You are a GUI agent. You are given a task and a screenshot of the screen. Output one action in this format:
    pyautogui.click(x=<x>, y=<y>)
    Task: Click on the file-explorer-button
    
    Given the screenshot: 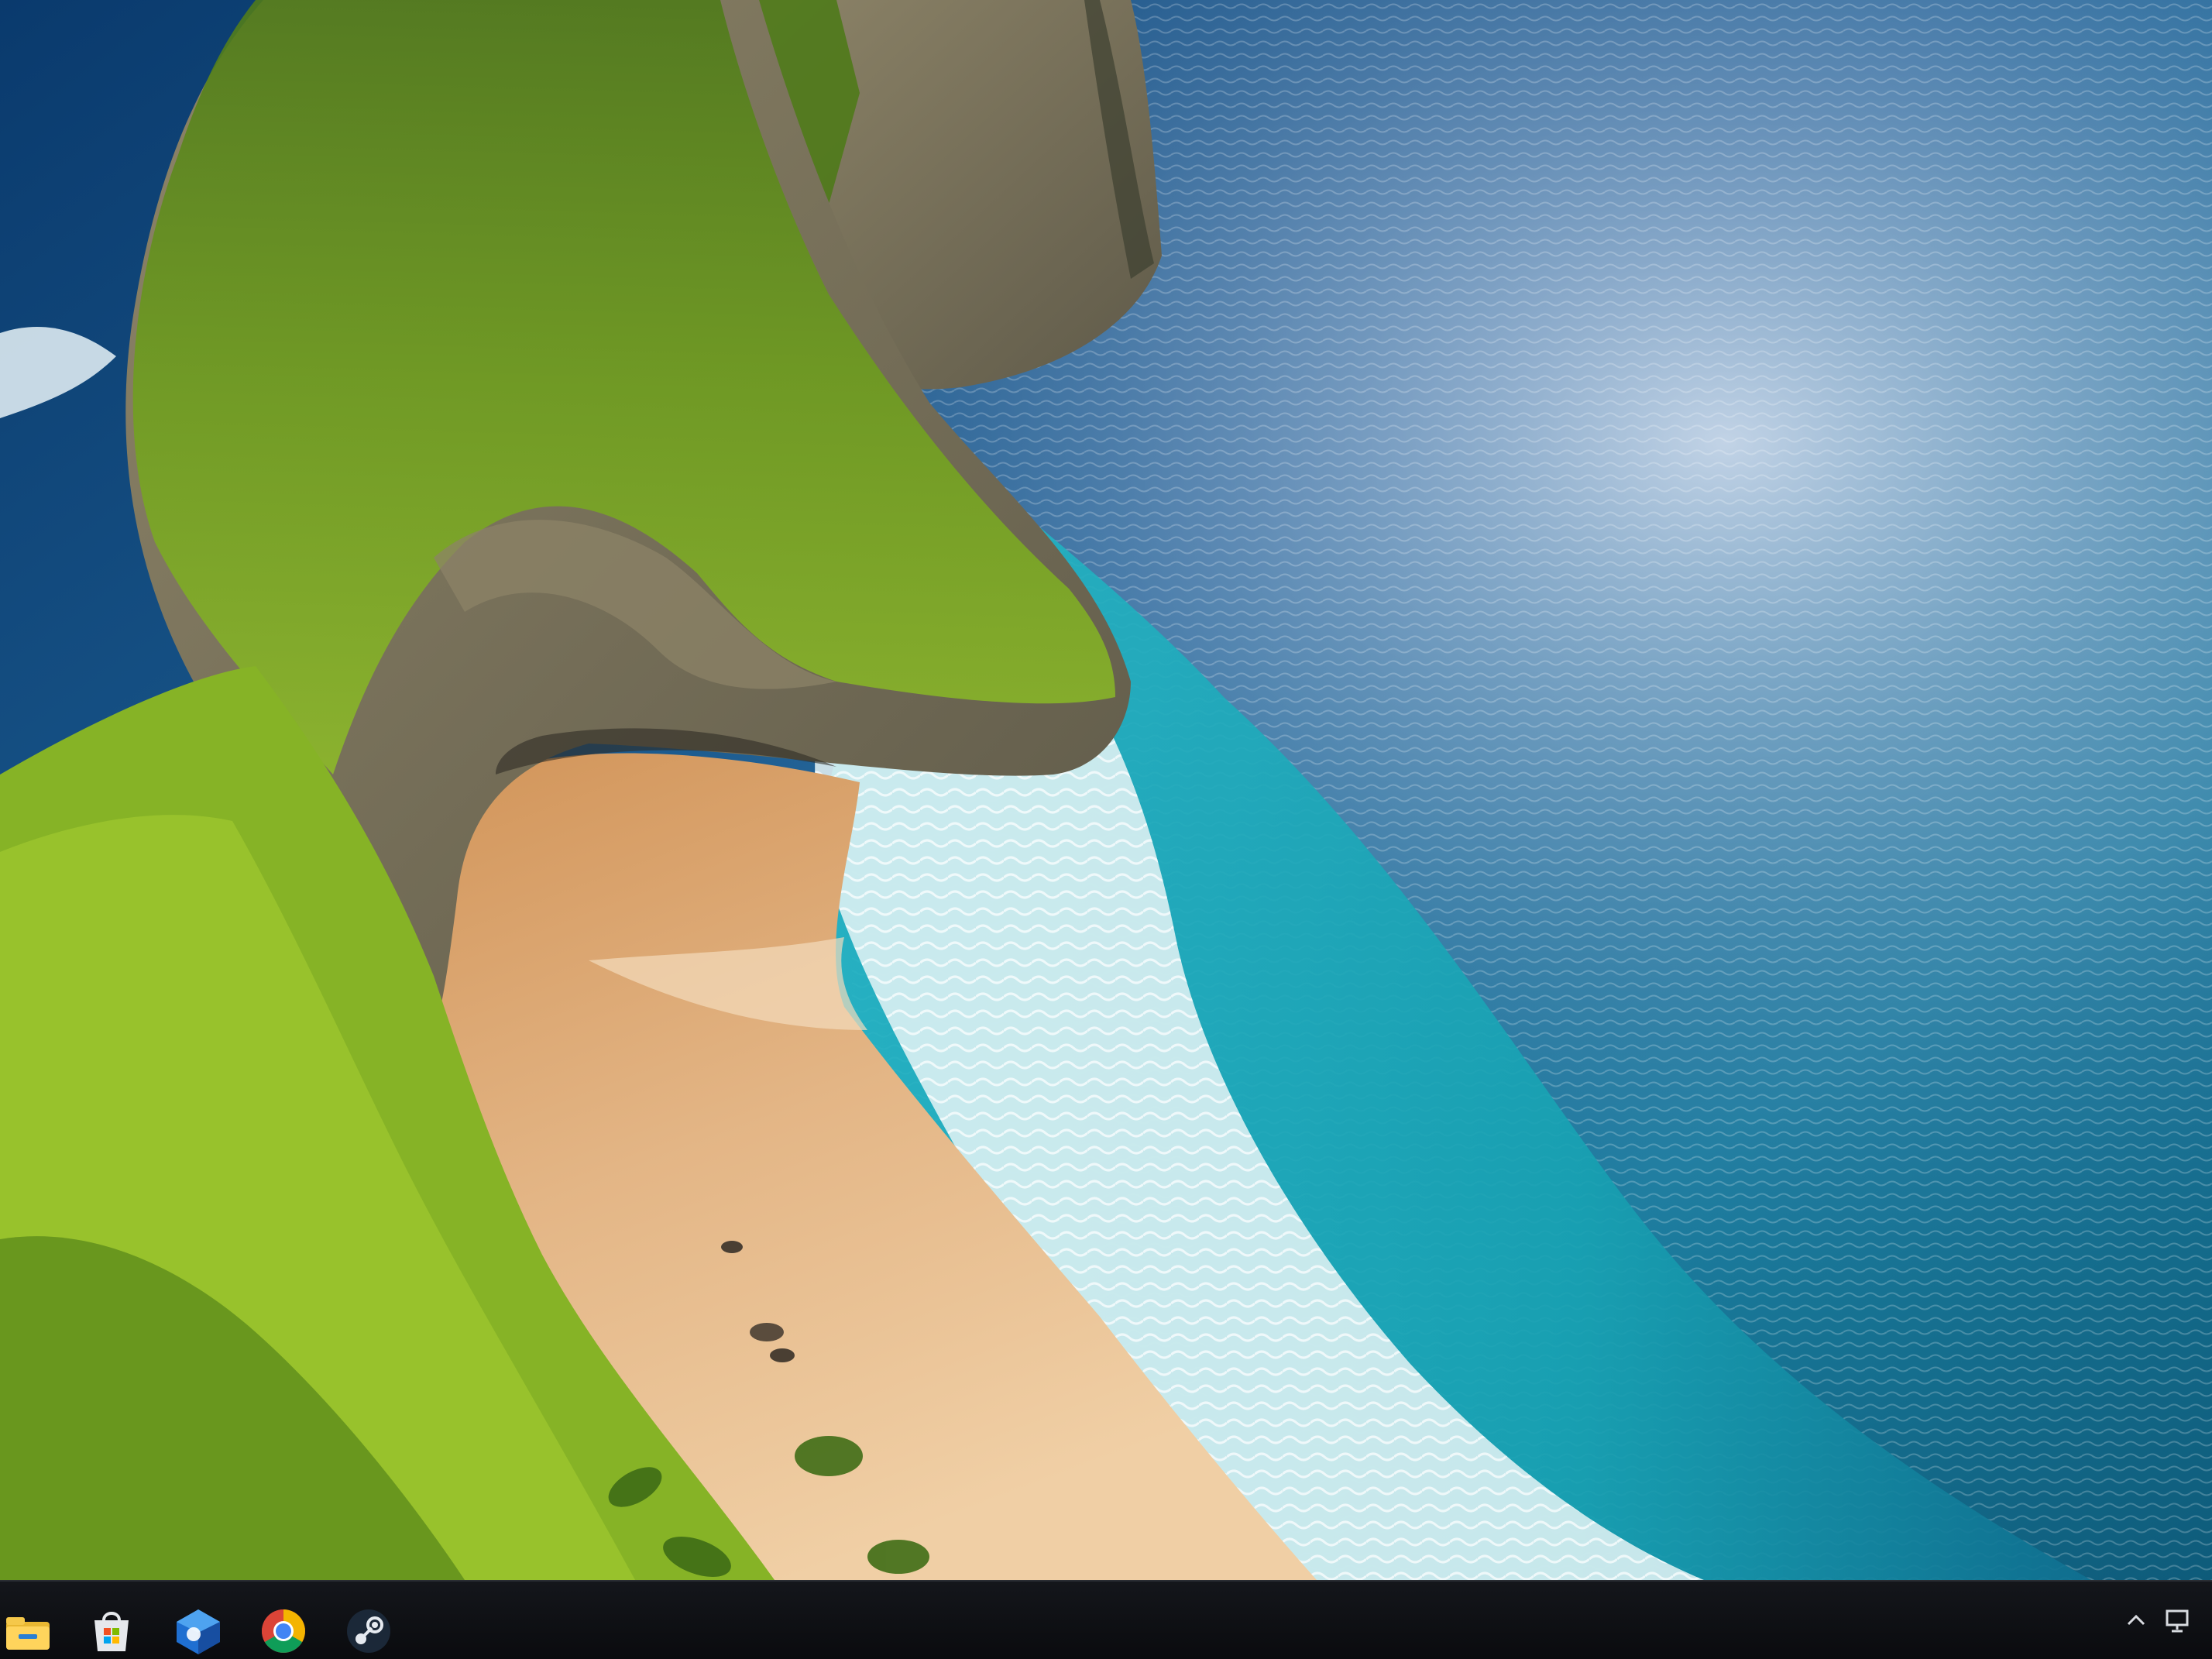 What is the action you would take?
    pyautogui.click(x=28, y=1631)
    